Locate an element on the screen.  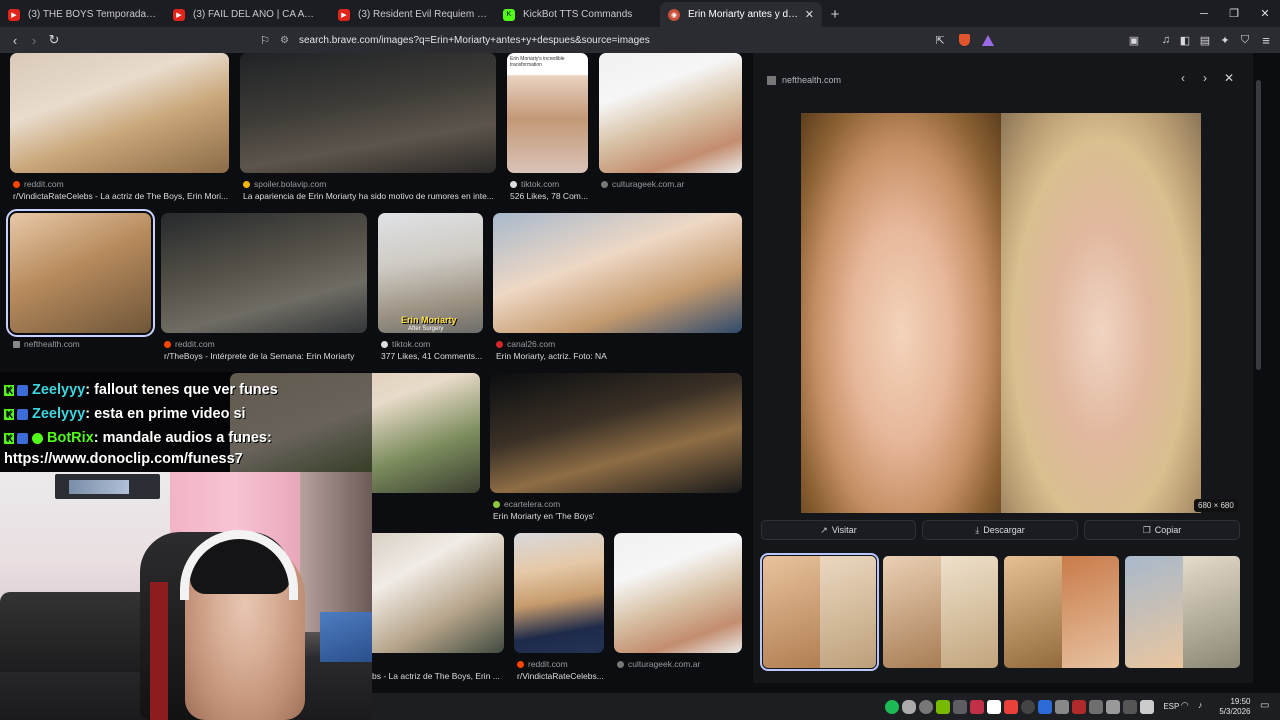
volume-icon: ♪ is located at coordinates (1205, 707).